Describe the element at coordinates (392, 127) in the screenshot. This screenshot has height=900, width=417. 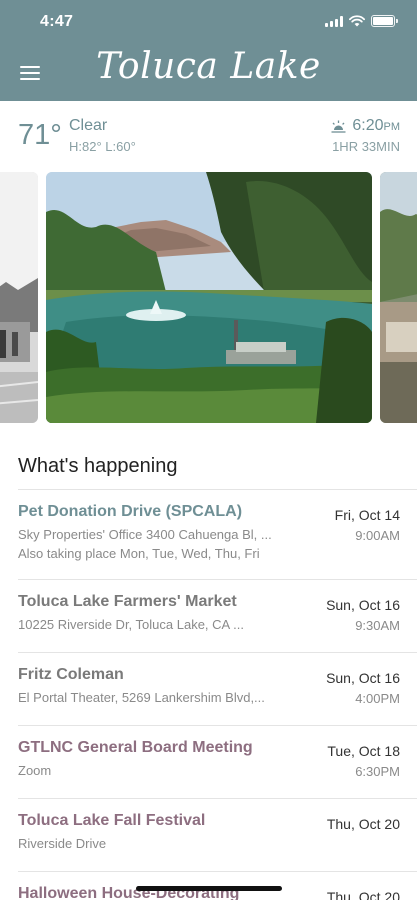
I see `sunset-time-ampm: PM` at that location.